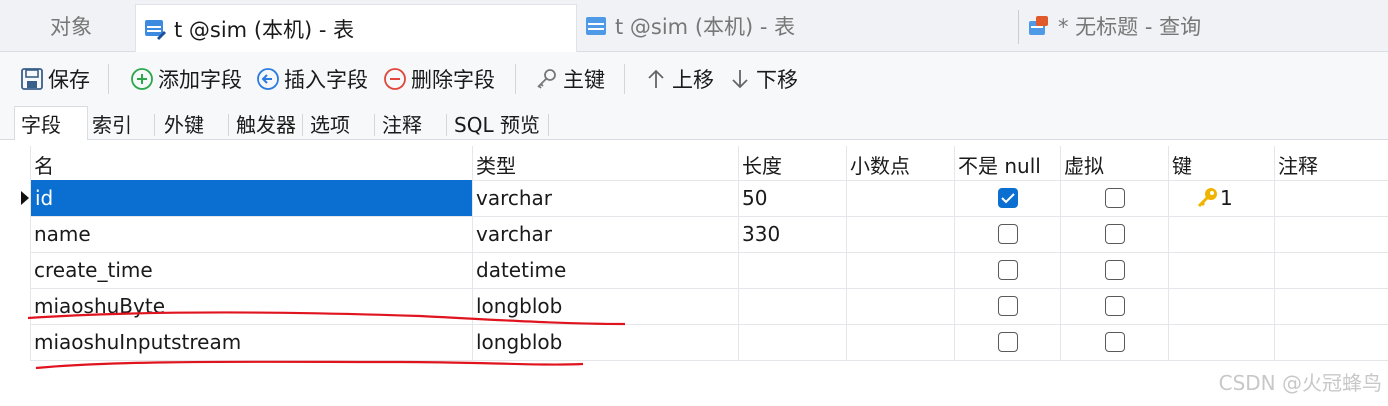 Image resolution: width=1388 pixels, height=406 pixels. What do you see at coordinates (326, 340) in the screenshot?
I see `red-annotation-underlines` at bounding box center [326, 340].